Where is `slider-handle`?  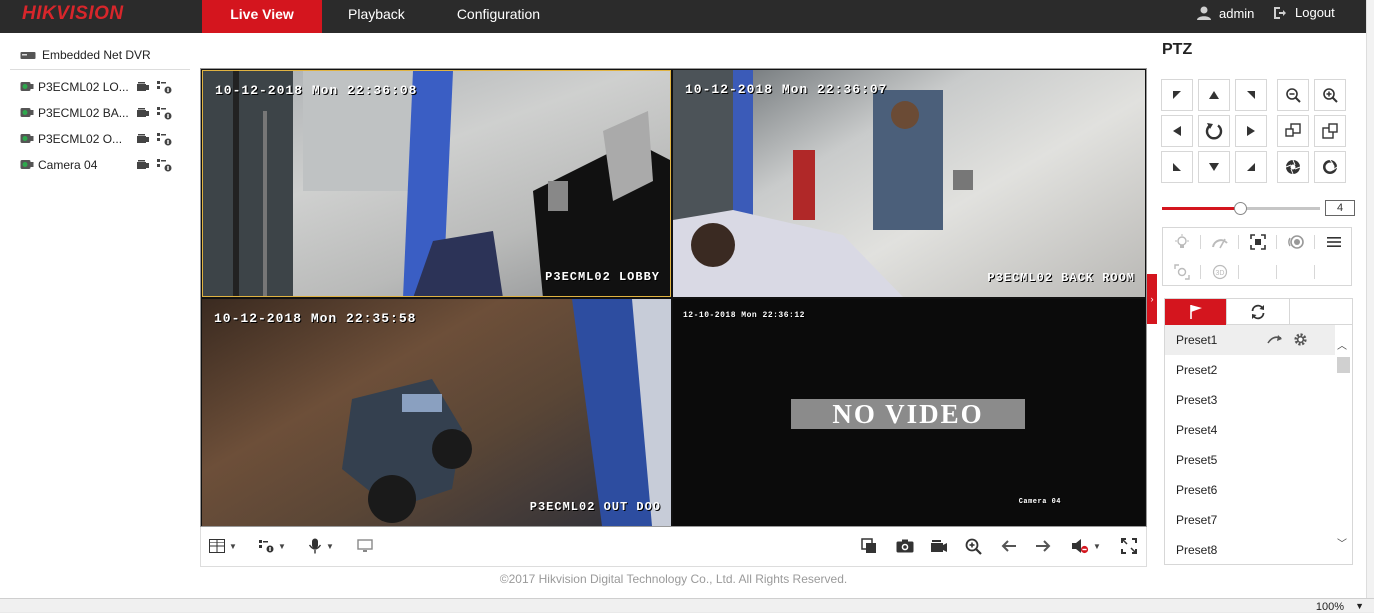 slider-handle is located at coordinates (1240, 208).